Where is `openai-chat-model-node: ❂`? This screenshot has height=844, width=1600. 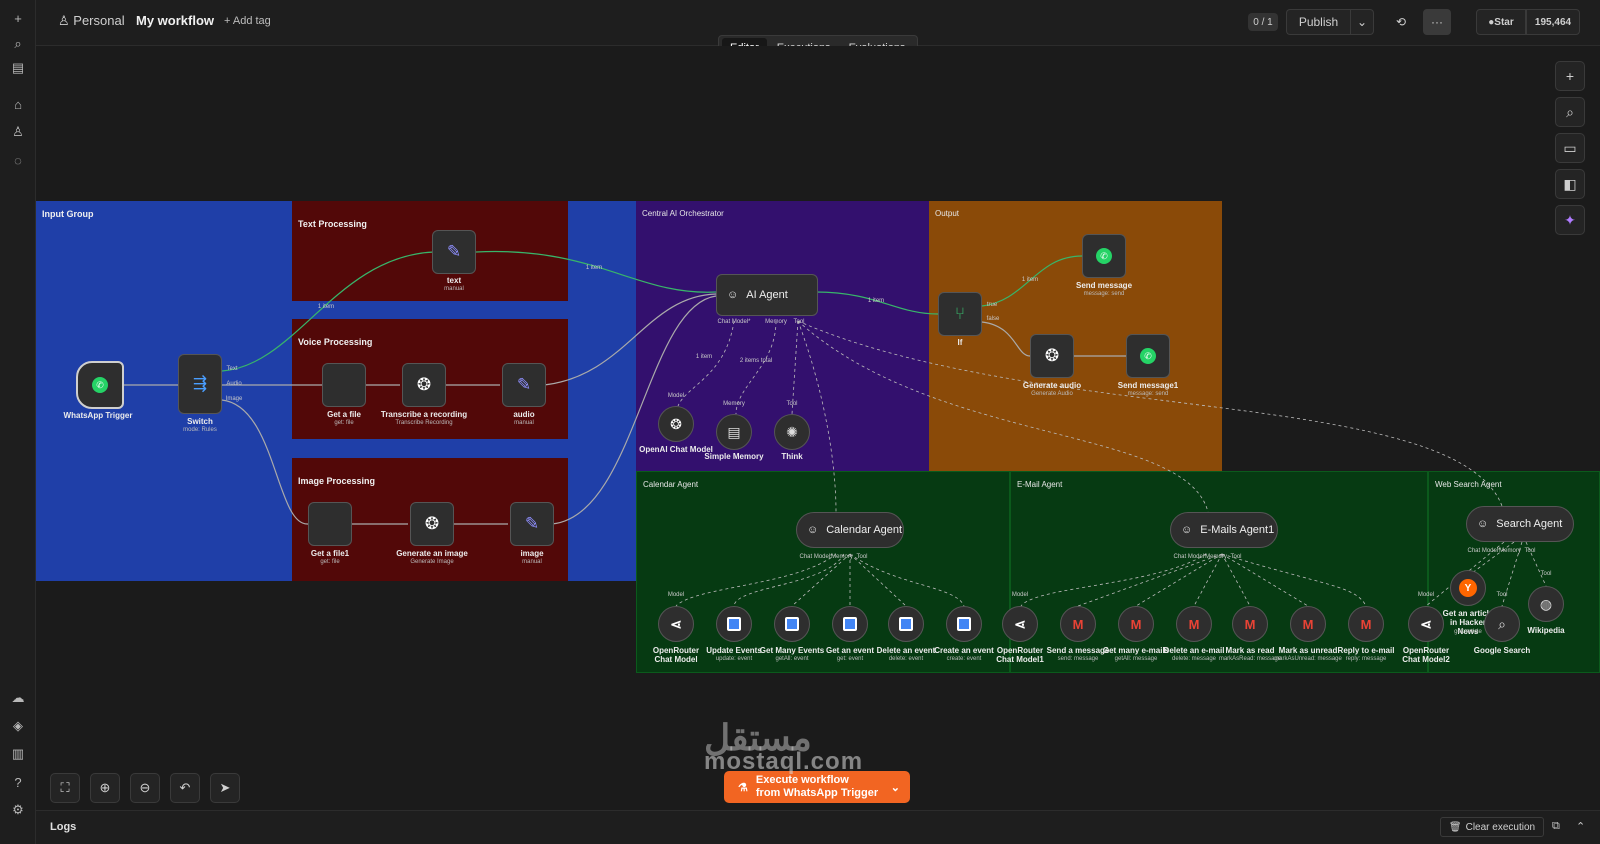 openai-chat-model-node: ❂ is located at coordinates (676, 424).